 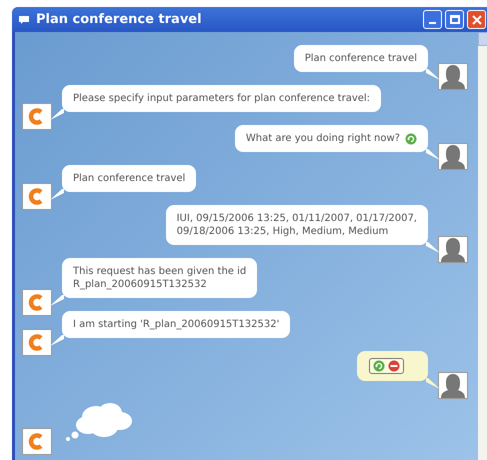 What do you see at coordinates (454, 19) in the screenshot?
I see `maximize-button` at bounding box center [454, 19].